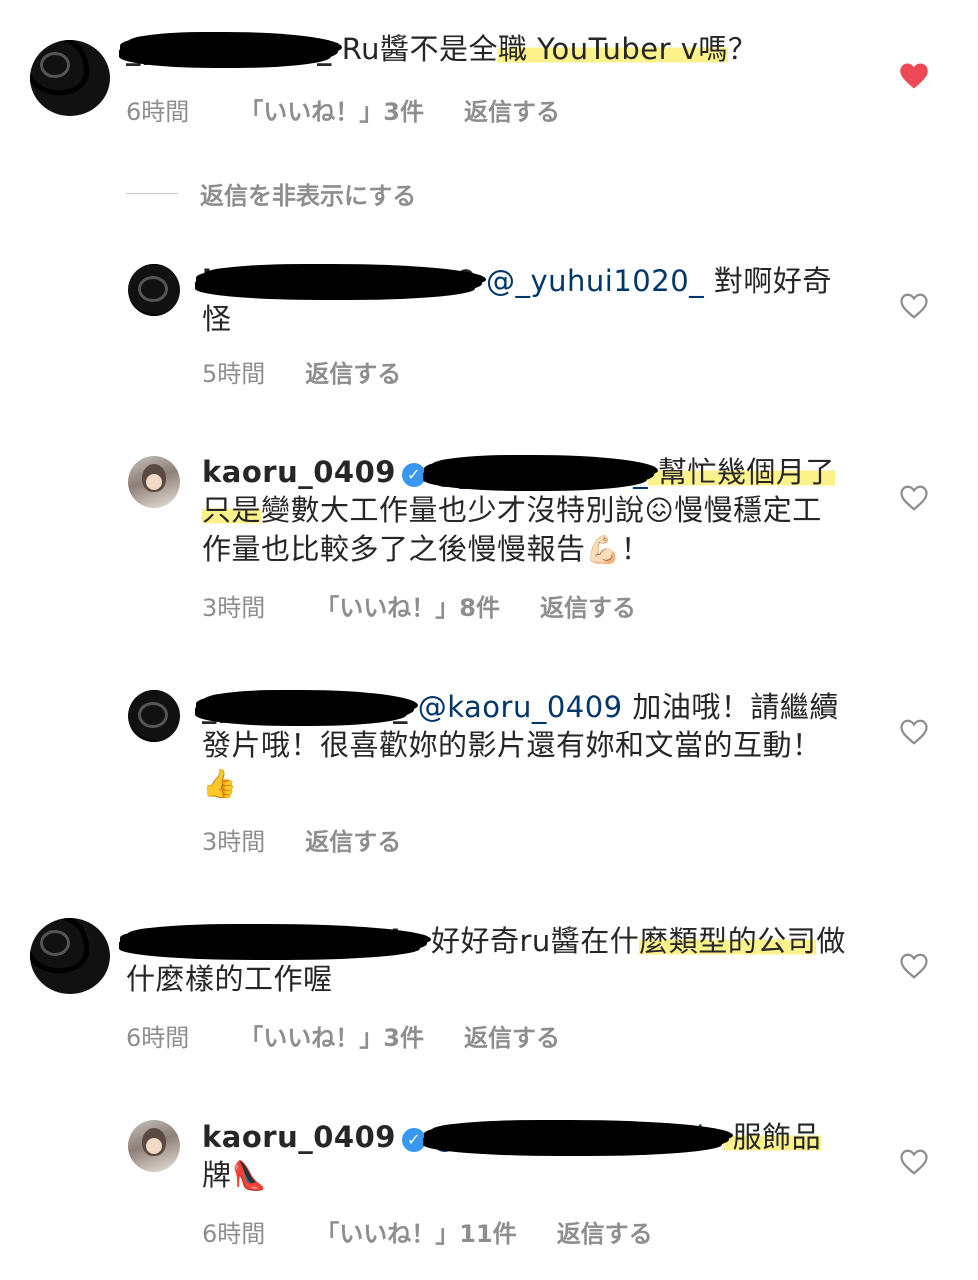  I want to click on comment-meta: 6時間 「いいね！」11件 返信する, so click(427, 1231).